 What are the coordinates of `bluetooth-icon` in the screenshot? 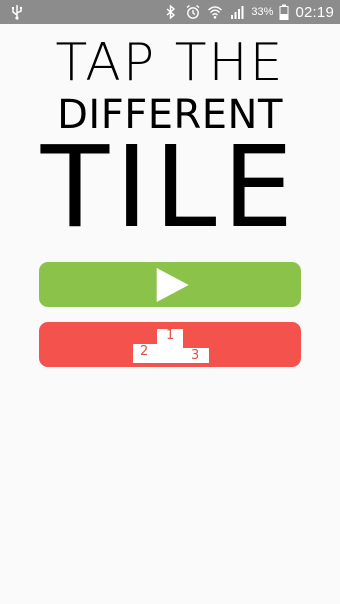 It's located at (171, 12).